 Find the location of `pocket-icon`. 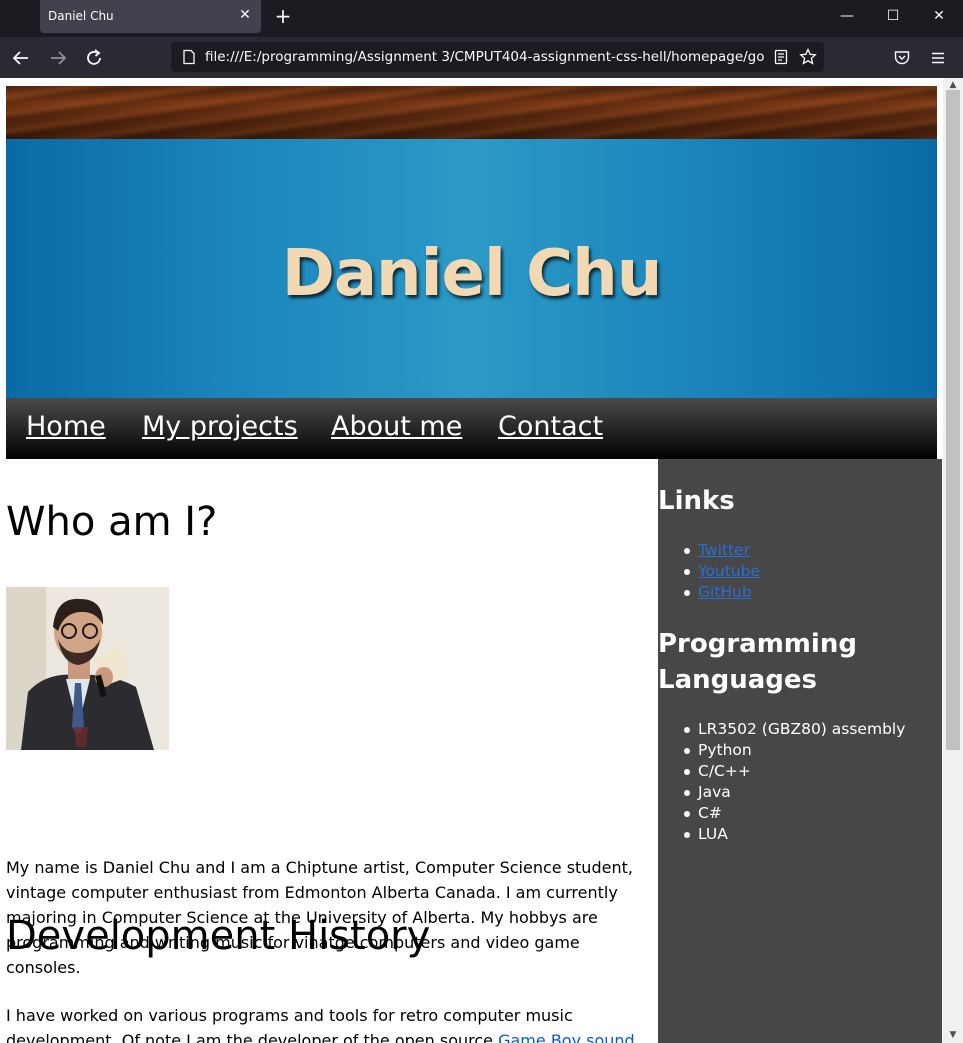

pocket-icon is located at coordinates (902, 58).